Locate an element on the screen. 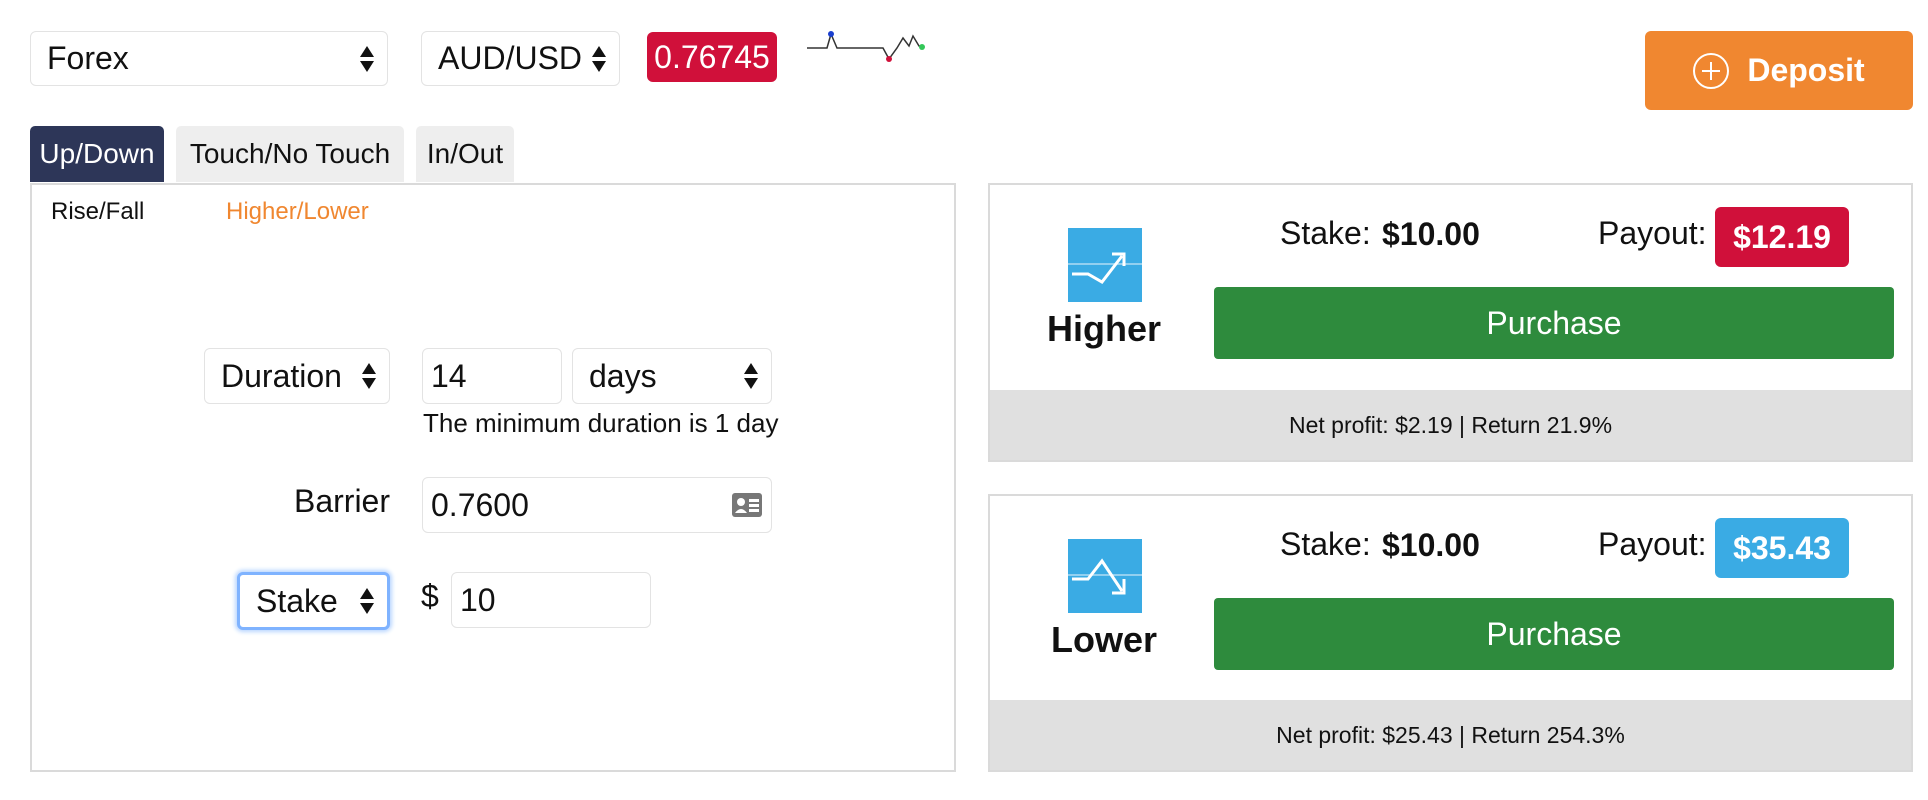  payout-badge: $35.43 is located at coordinates (1782, 548).